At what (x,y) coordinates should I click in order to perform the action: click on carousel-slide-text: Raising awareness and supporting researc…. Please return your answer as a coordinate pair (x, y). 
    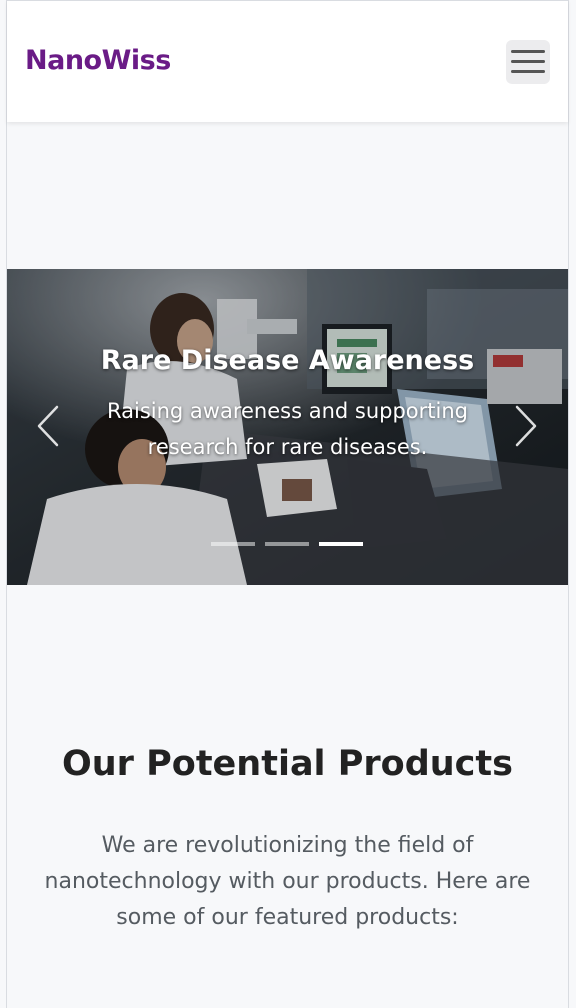
    Looking at the image, I should click on (287, 429).